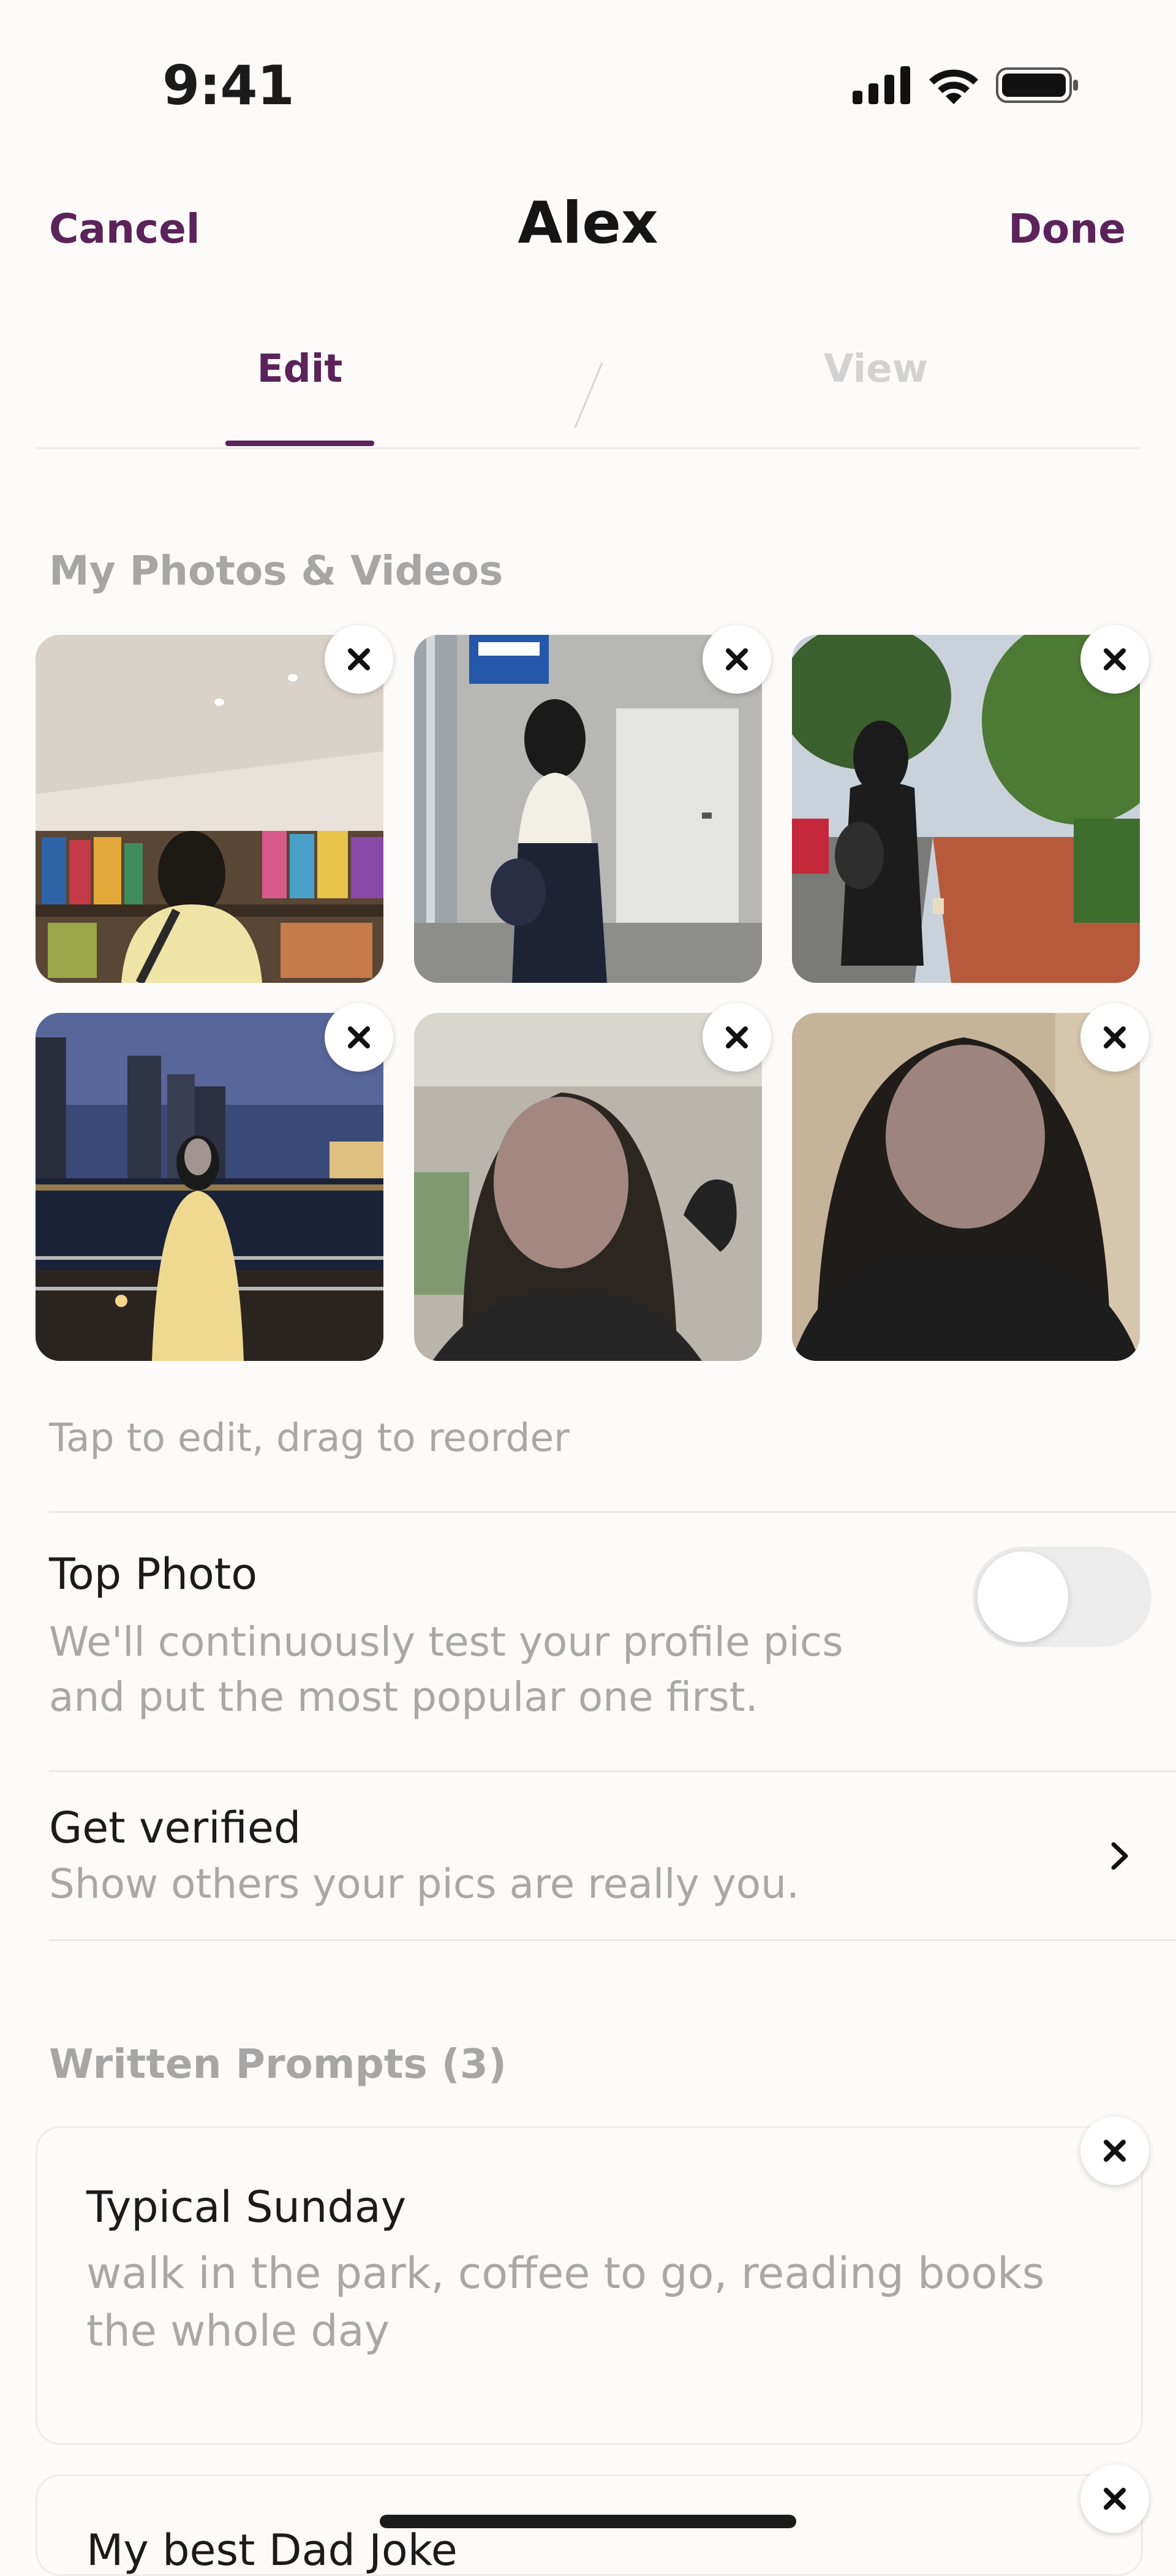 The width and height of the screenshot is (1176, 2576). What do you see at coordinates (247, 2207) in the screenshot?
I see `prompt-question: Typical Sunday` at bounding box center [247, 2207].